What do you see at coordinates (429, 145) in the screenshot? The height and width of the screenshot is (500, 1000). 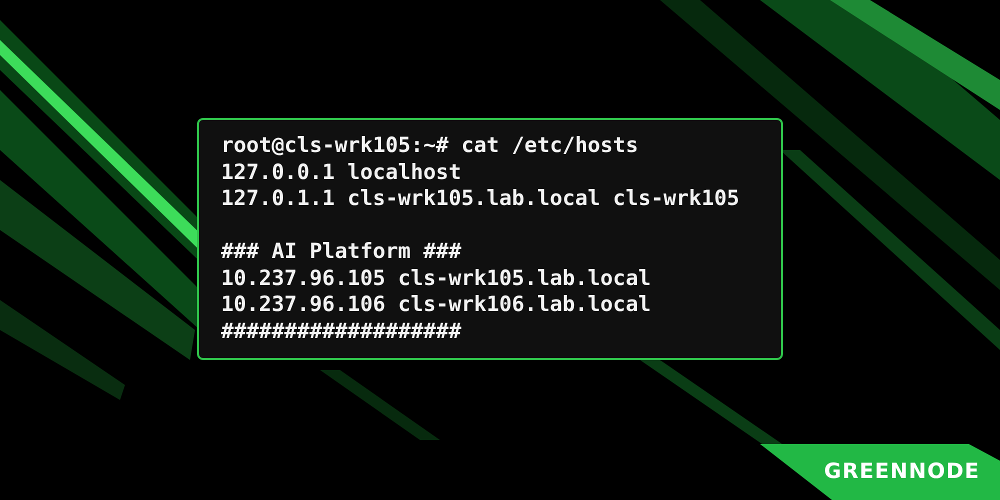 I see `command-line: root@cls-wrk105:~# cat /etc/hosts` at bounding box center [429, 145].